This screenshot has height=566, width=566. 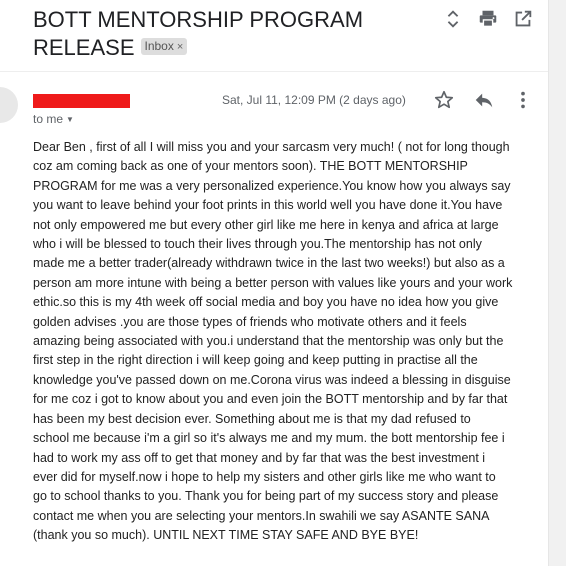 What do you see at coordinates (48, 119) in the screenshot?
I see `to-text: to me` at bounding box center [48, 119].